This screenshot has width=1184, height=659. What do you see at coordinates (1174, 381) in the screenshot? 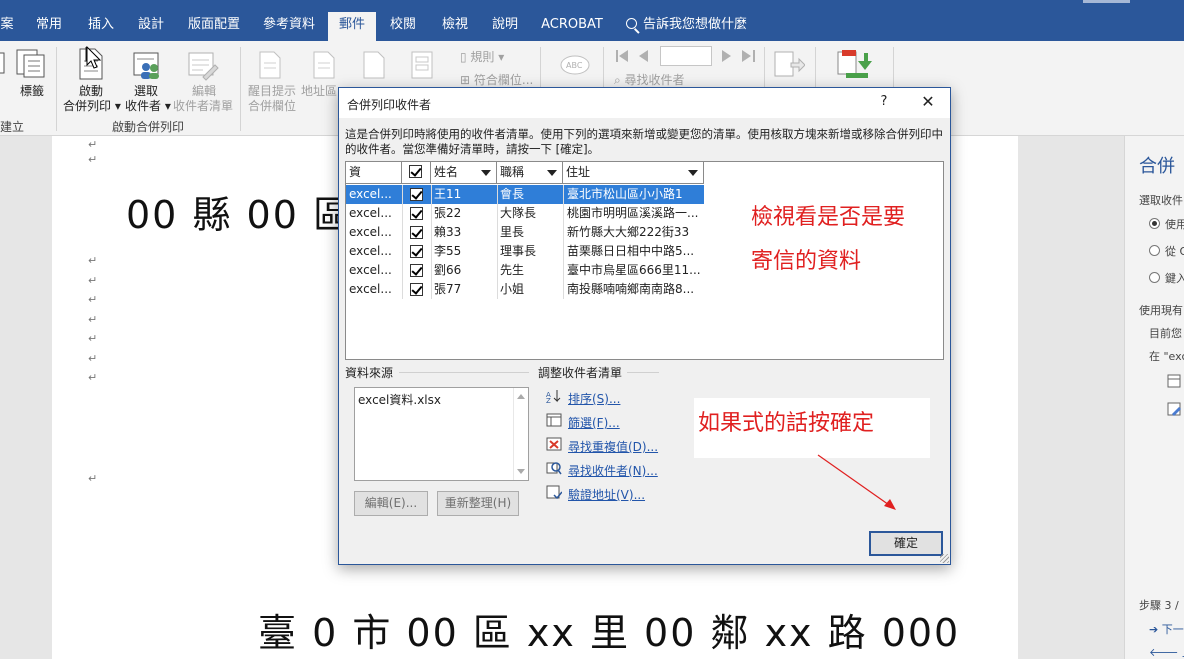
I see `select-list-icon` at bounding box center [1174, 381].